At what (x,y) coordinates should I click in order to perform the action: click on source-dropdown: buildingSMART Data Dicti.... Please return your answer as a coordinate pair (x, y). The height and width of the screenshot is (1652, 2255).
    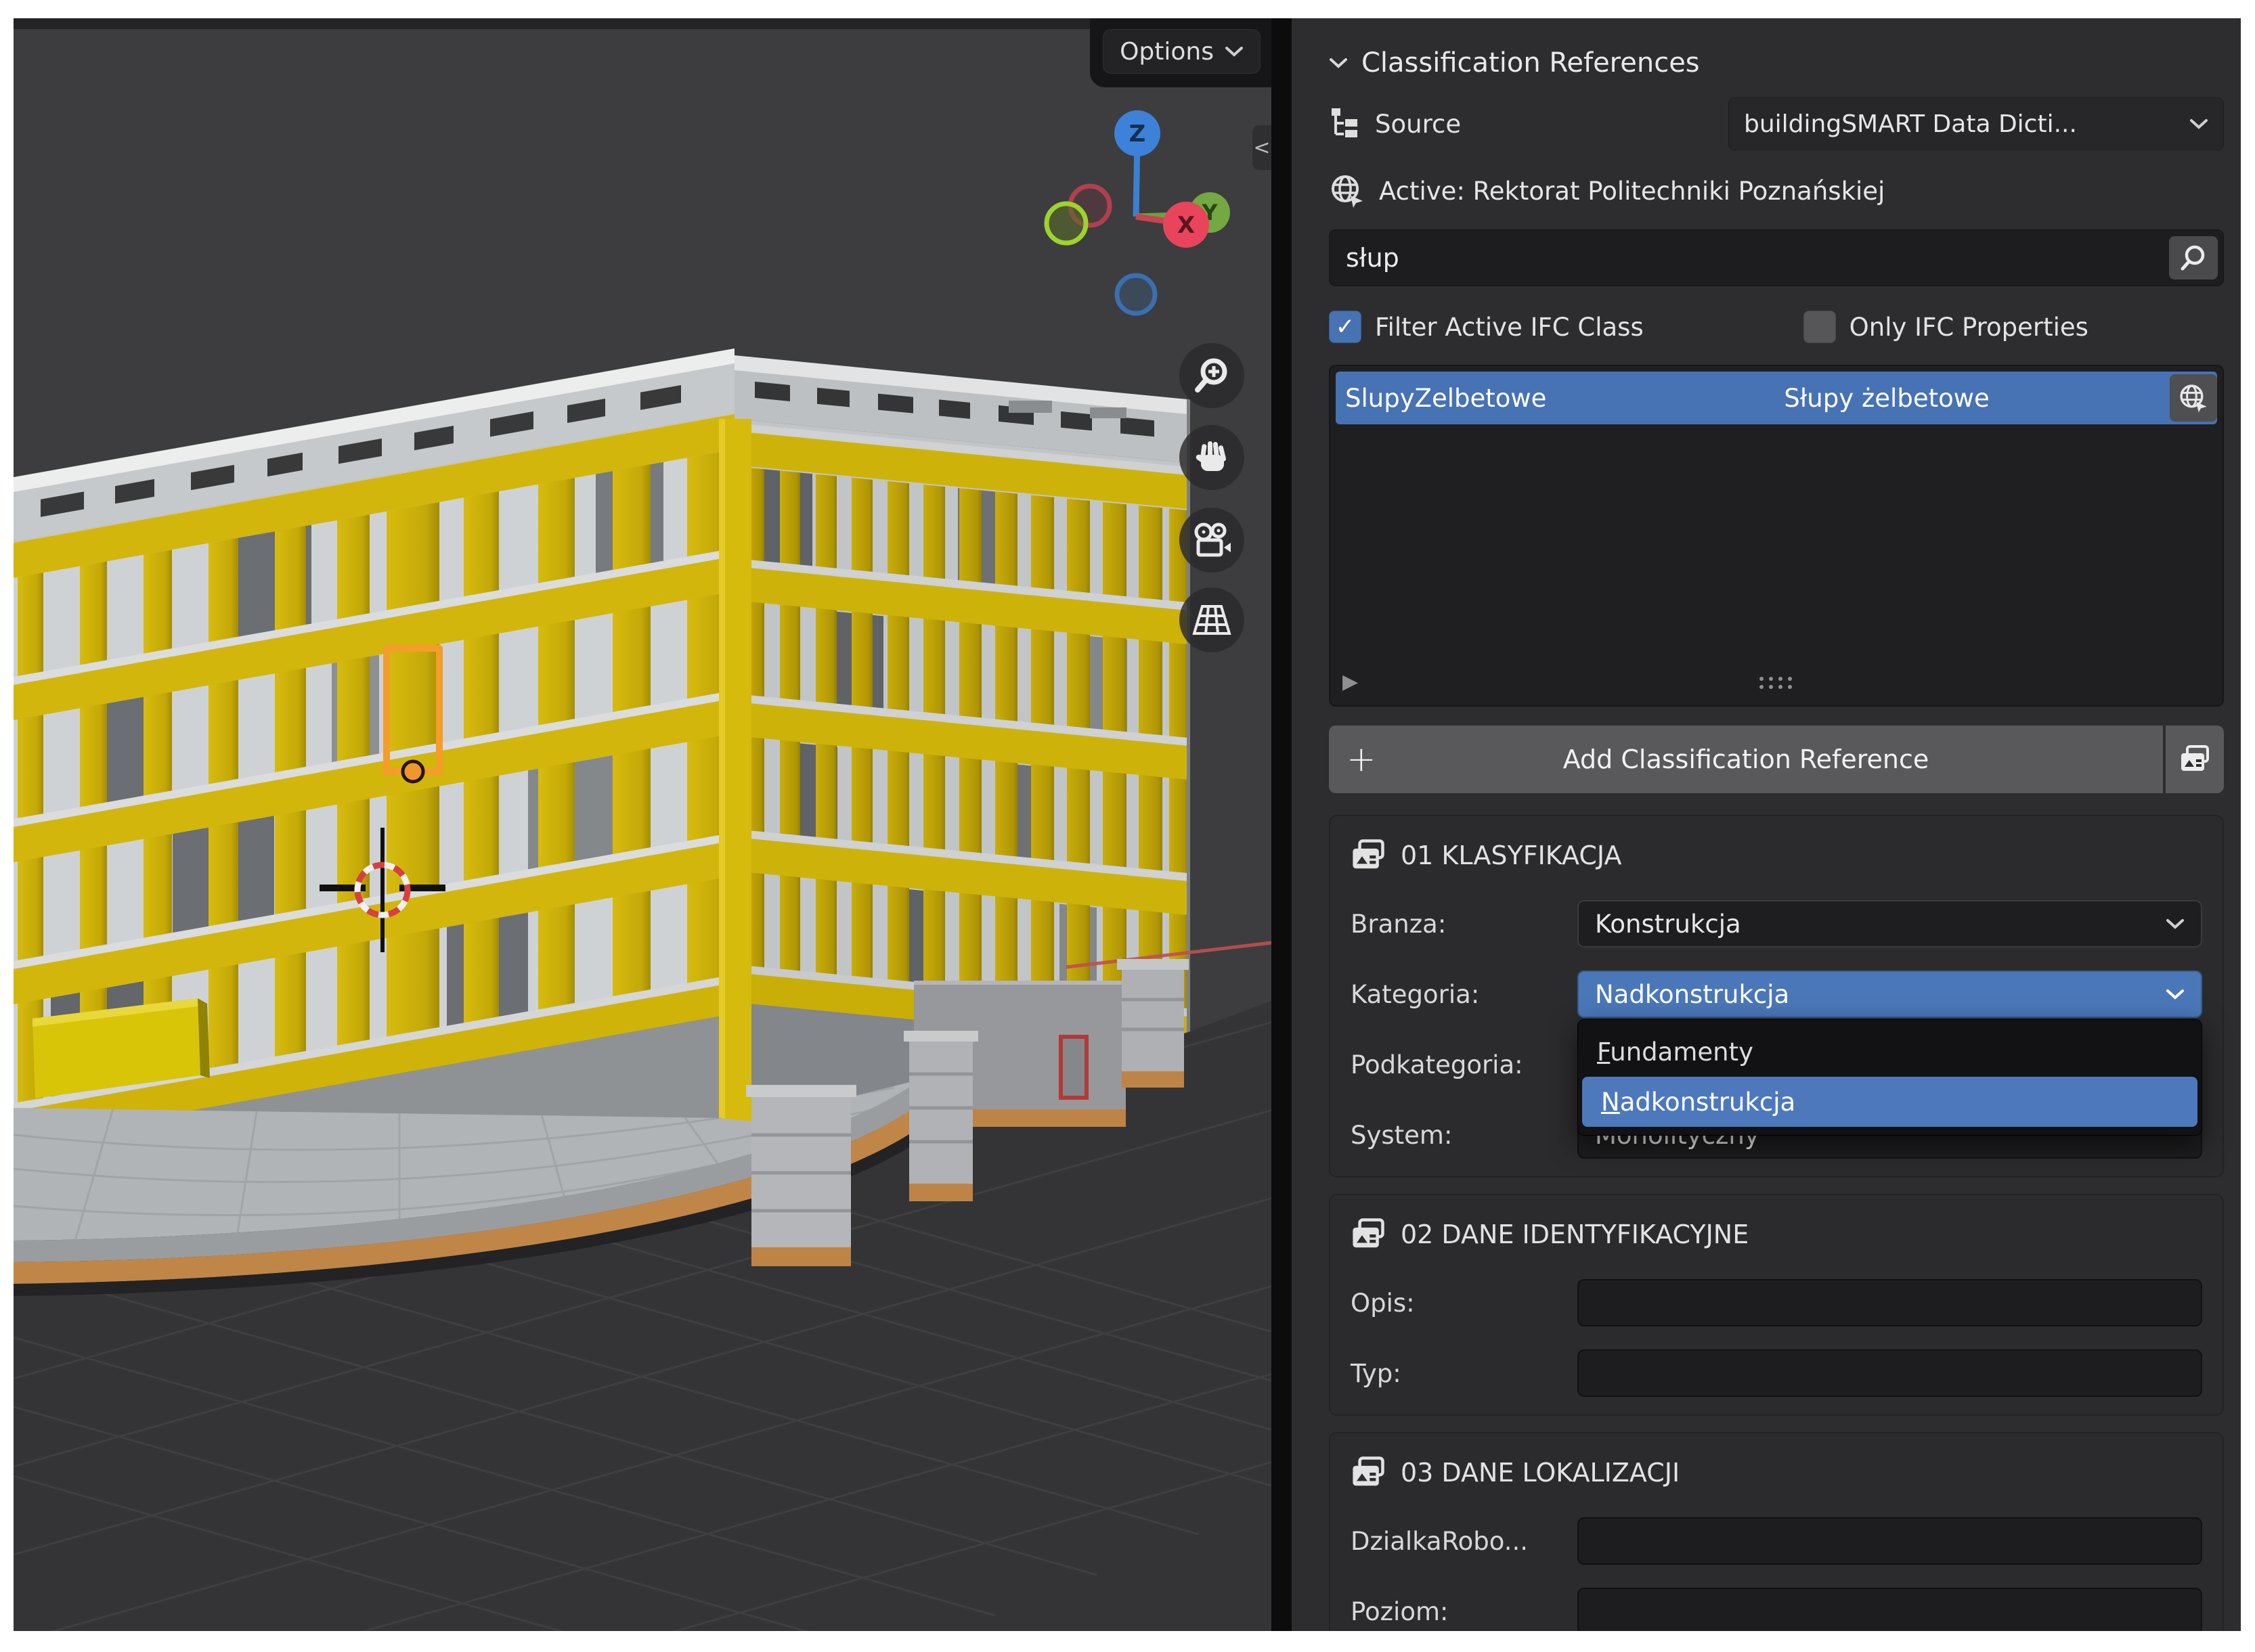
    Looking at the image, I should click on (1976, 123).